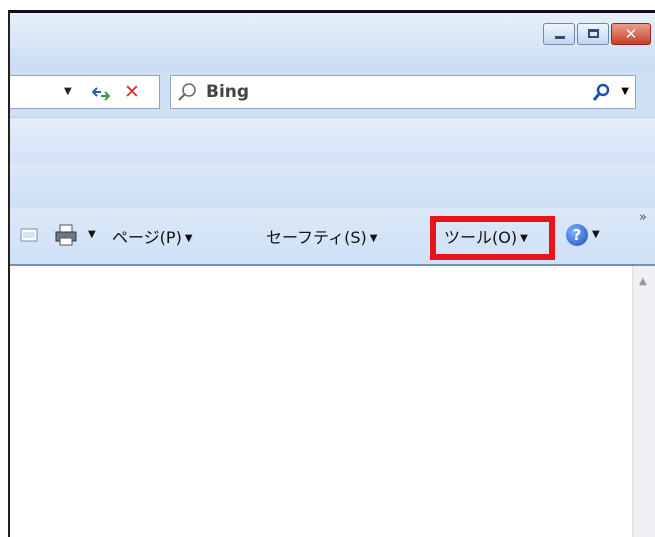 The height and width of the screenshot is (537, 655). Describe the element at coordinates (625, 91) in the screenshot. I see `search-dropdown-icon: ▼` at that location.